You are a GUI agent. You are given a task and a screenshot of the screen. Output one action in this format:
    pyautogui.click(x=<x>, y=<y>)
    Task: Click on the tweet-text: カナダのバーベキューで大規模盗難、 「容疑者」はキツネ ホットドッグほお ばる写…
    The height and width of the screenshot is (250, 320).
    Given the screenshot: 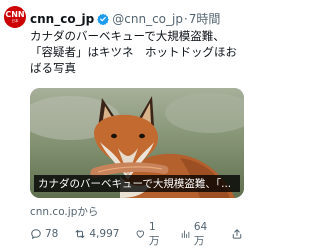 What is the action you would take?
    pyautogui.click(x=137, y=52)
    